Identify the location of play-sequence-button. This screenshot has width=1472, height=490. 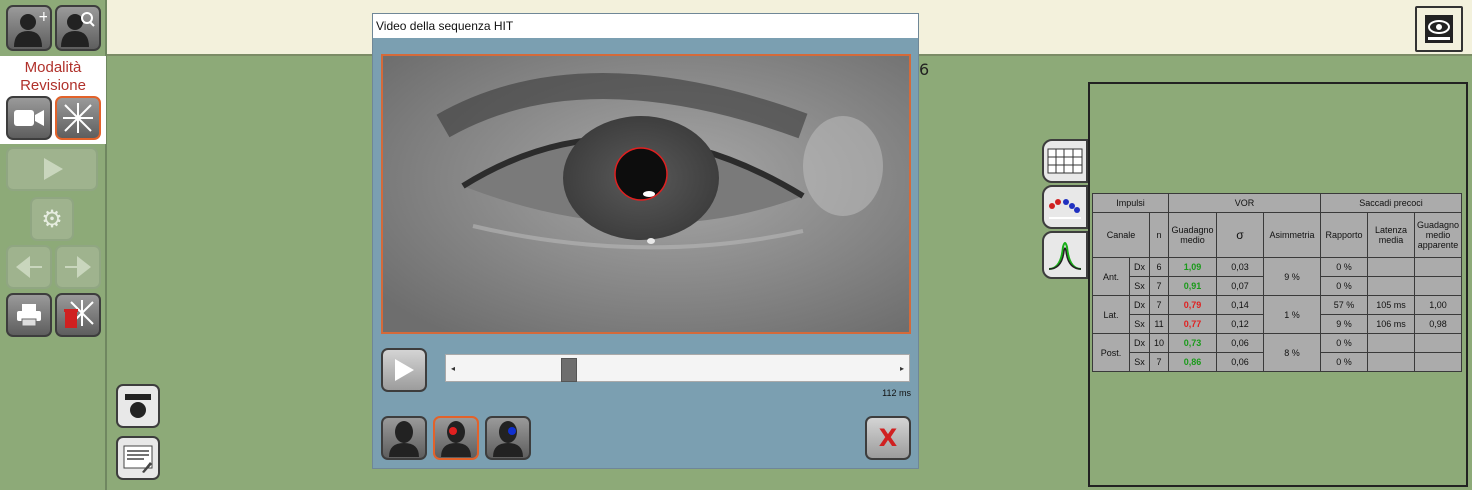
(52, 169).